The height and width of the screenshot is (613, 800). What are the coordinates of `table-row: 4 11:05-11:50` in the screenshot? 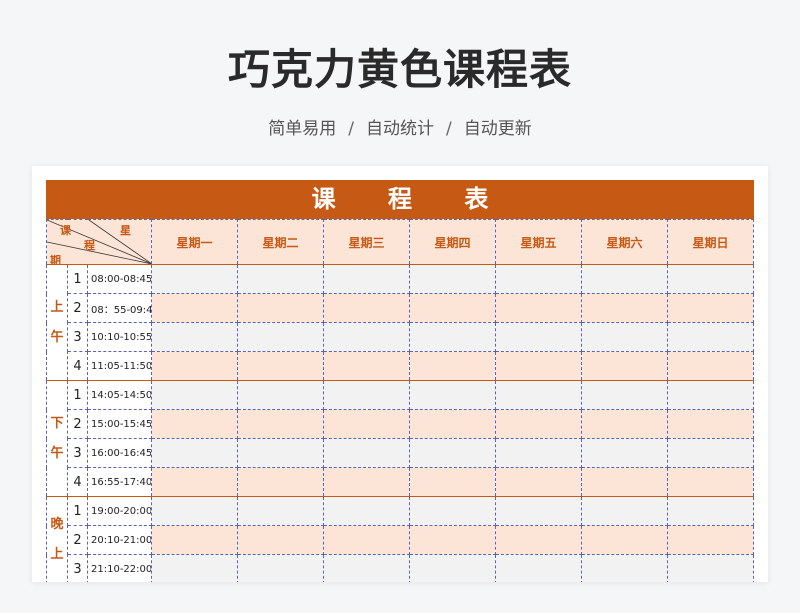 It's located at (400, 366).